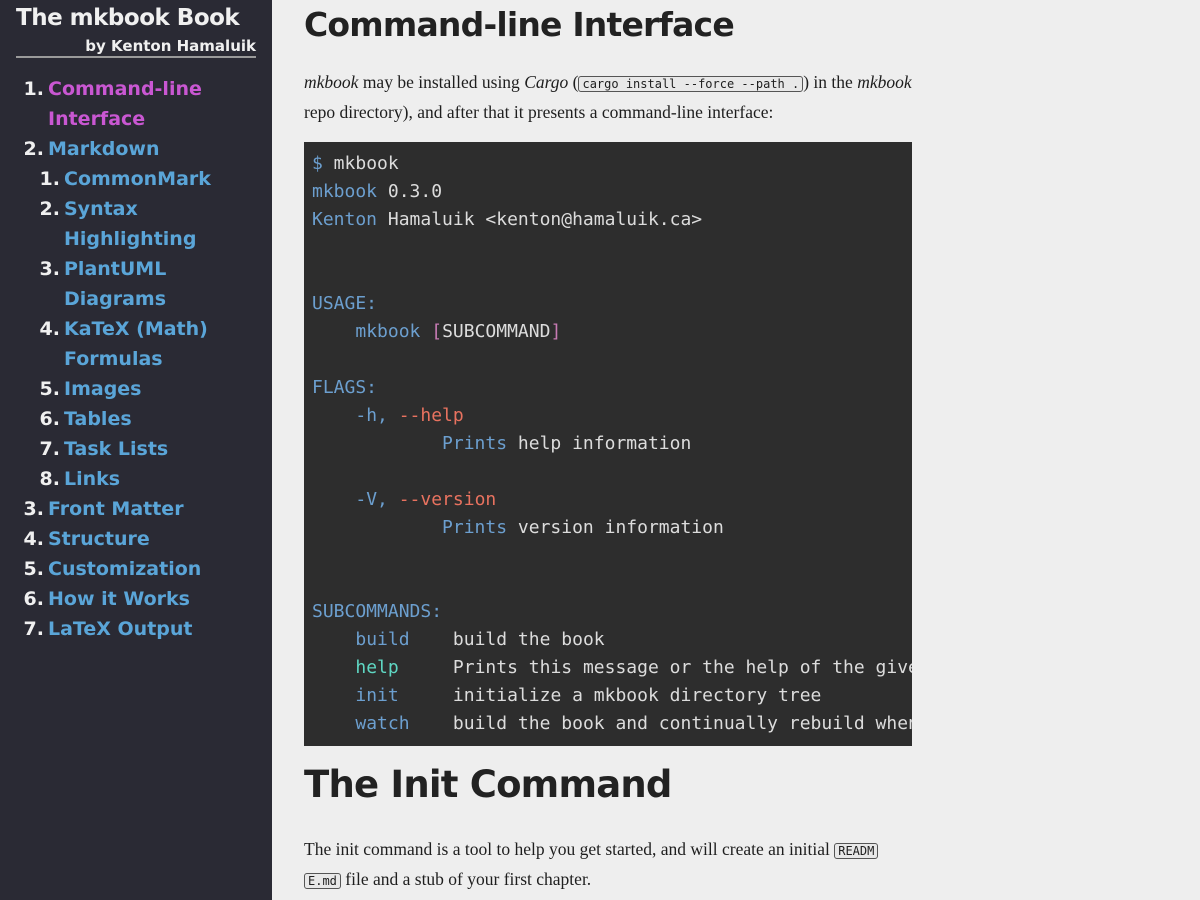  I want to click on code-token: help information, so click(599, 443).